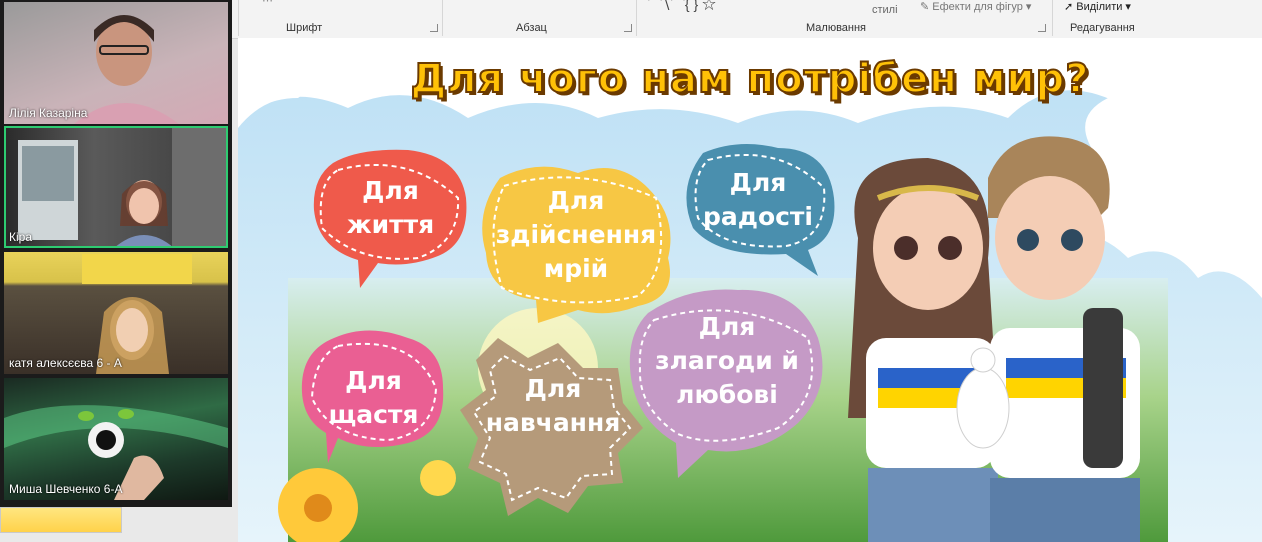 Image resolution: width=1262 pixels, height=542 pixels. Describe the element at coordinates (628, 28) in the screenshot. I see `paragraph-launcher-icon` at that location.